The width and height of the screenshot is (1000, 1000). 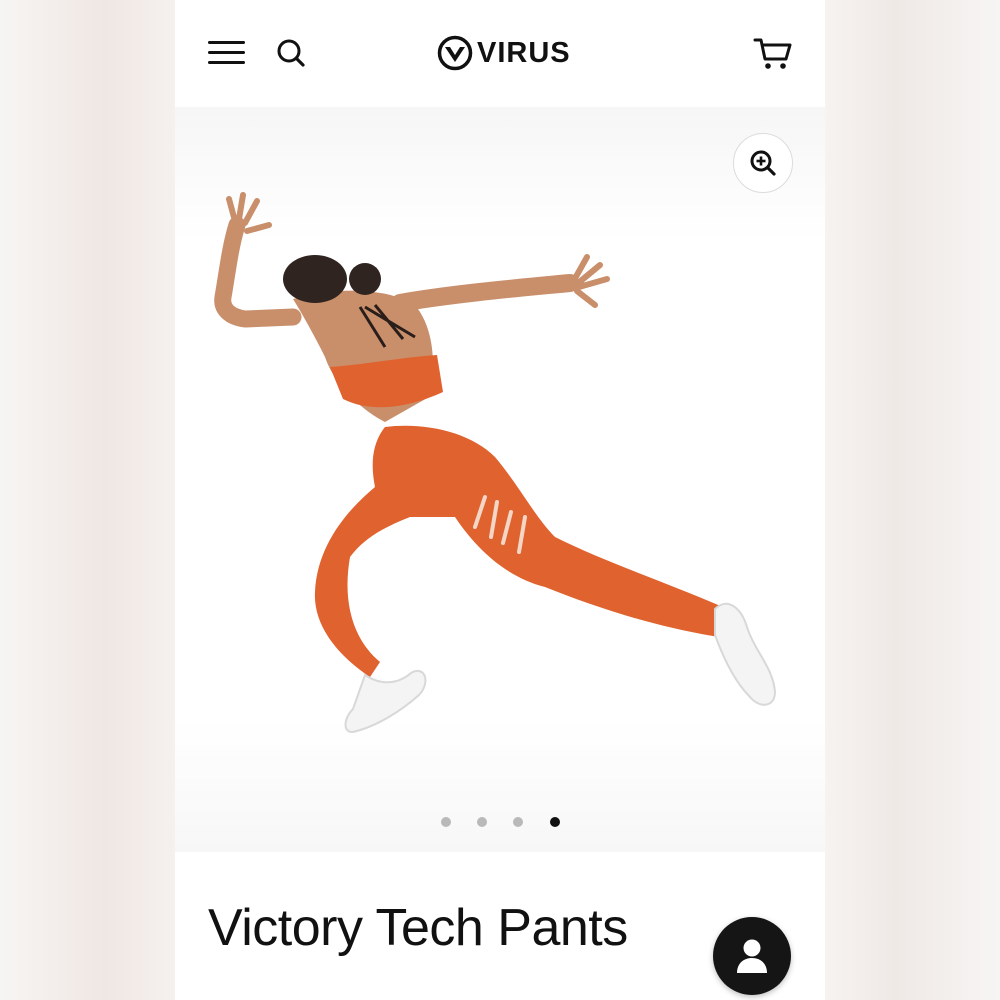 I want to click on carousel-dots, so click(x=500, y=822).